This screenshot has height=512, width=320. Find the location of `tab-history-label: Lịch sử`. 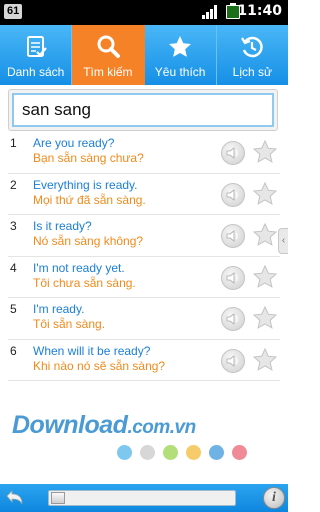

tab-history-label: Lịch sử is located at coordinates (252, 72).